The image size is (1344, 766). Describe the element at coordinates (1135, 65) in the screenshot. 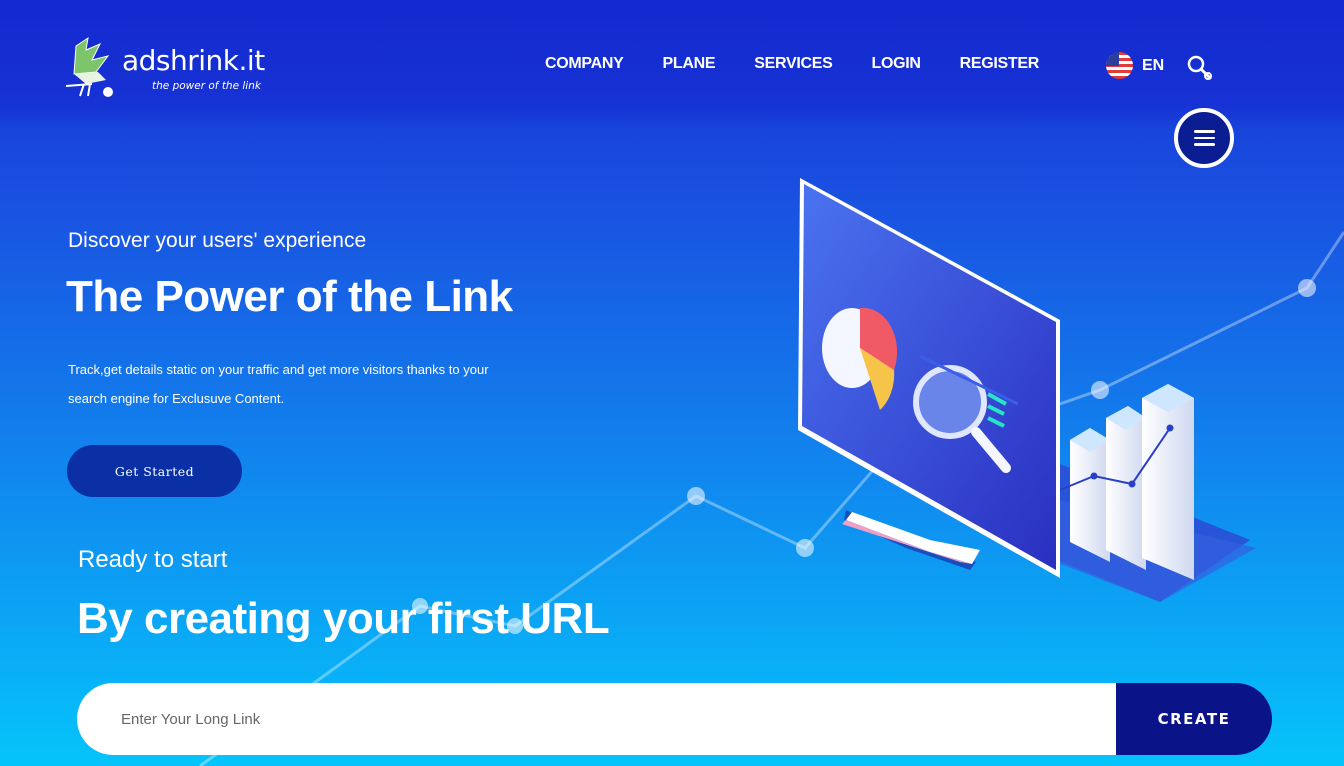

I see `language-selector: EN` at that location.